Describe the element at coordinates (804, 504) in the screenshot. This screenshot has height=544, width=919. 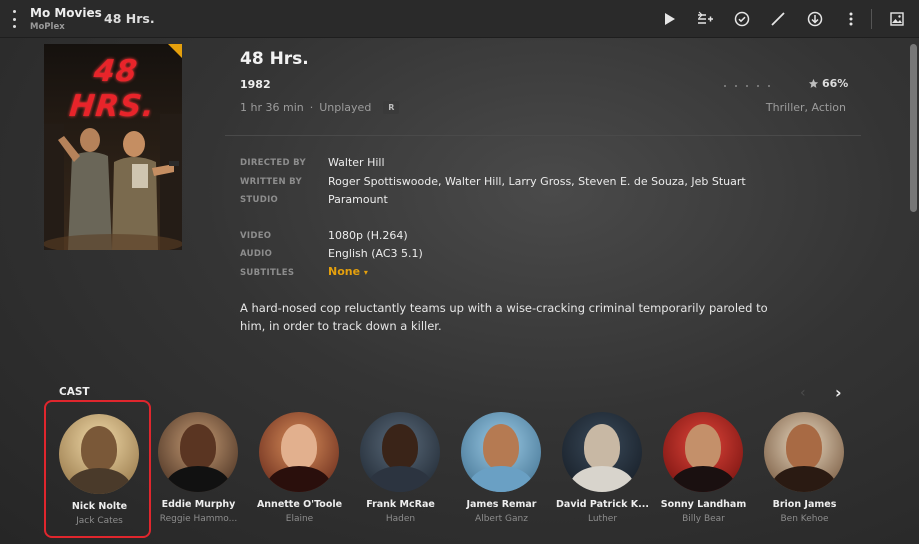
I see `cast-name: Brion James` at that location.